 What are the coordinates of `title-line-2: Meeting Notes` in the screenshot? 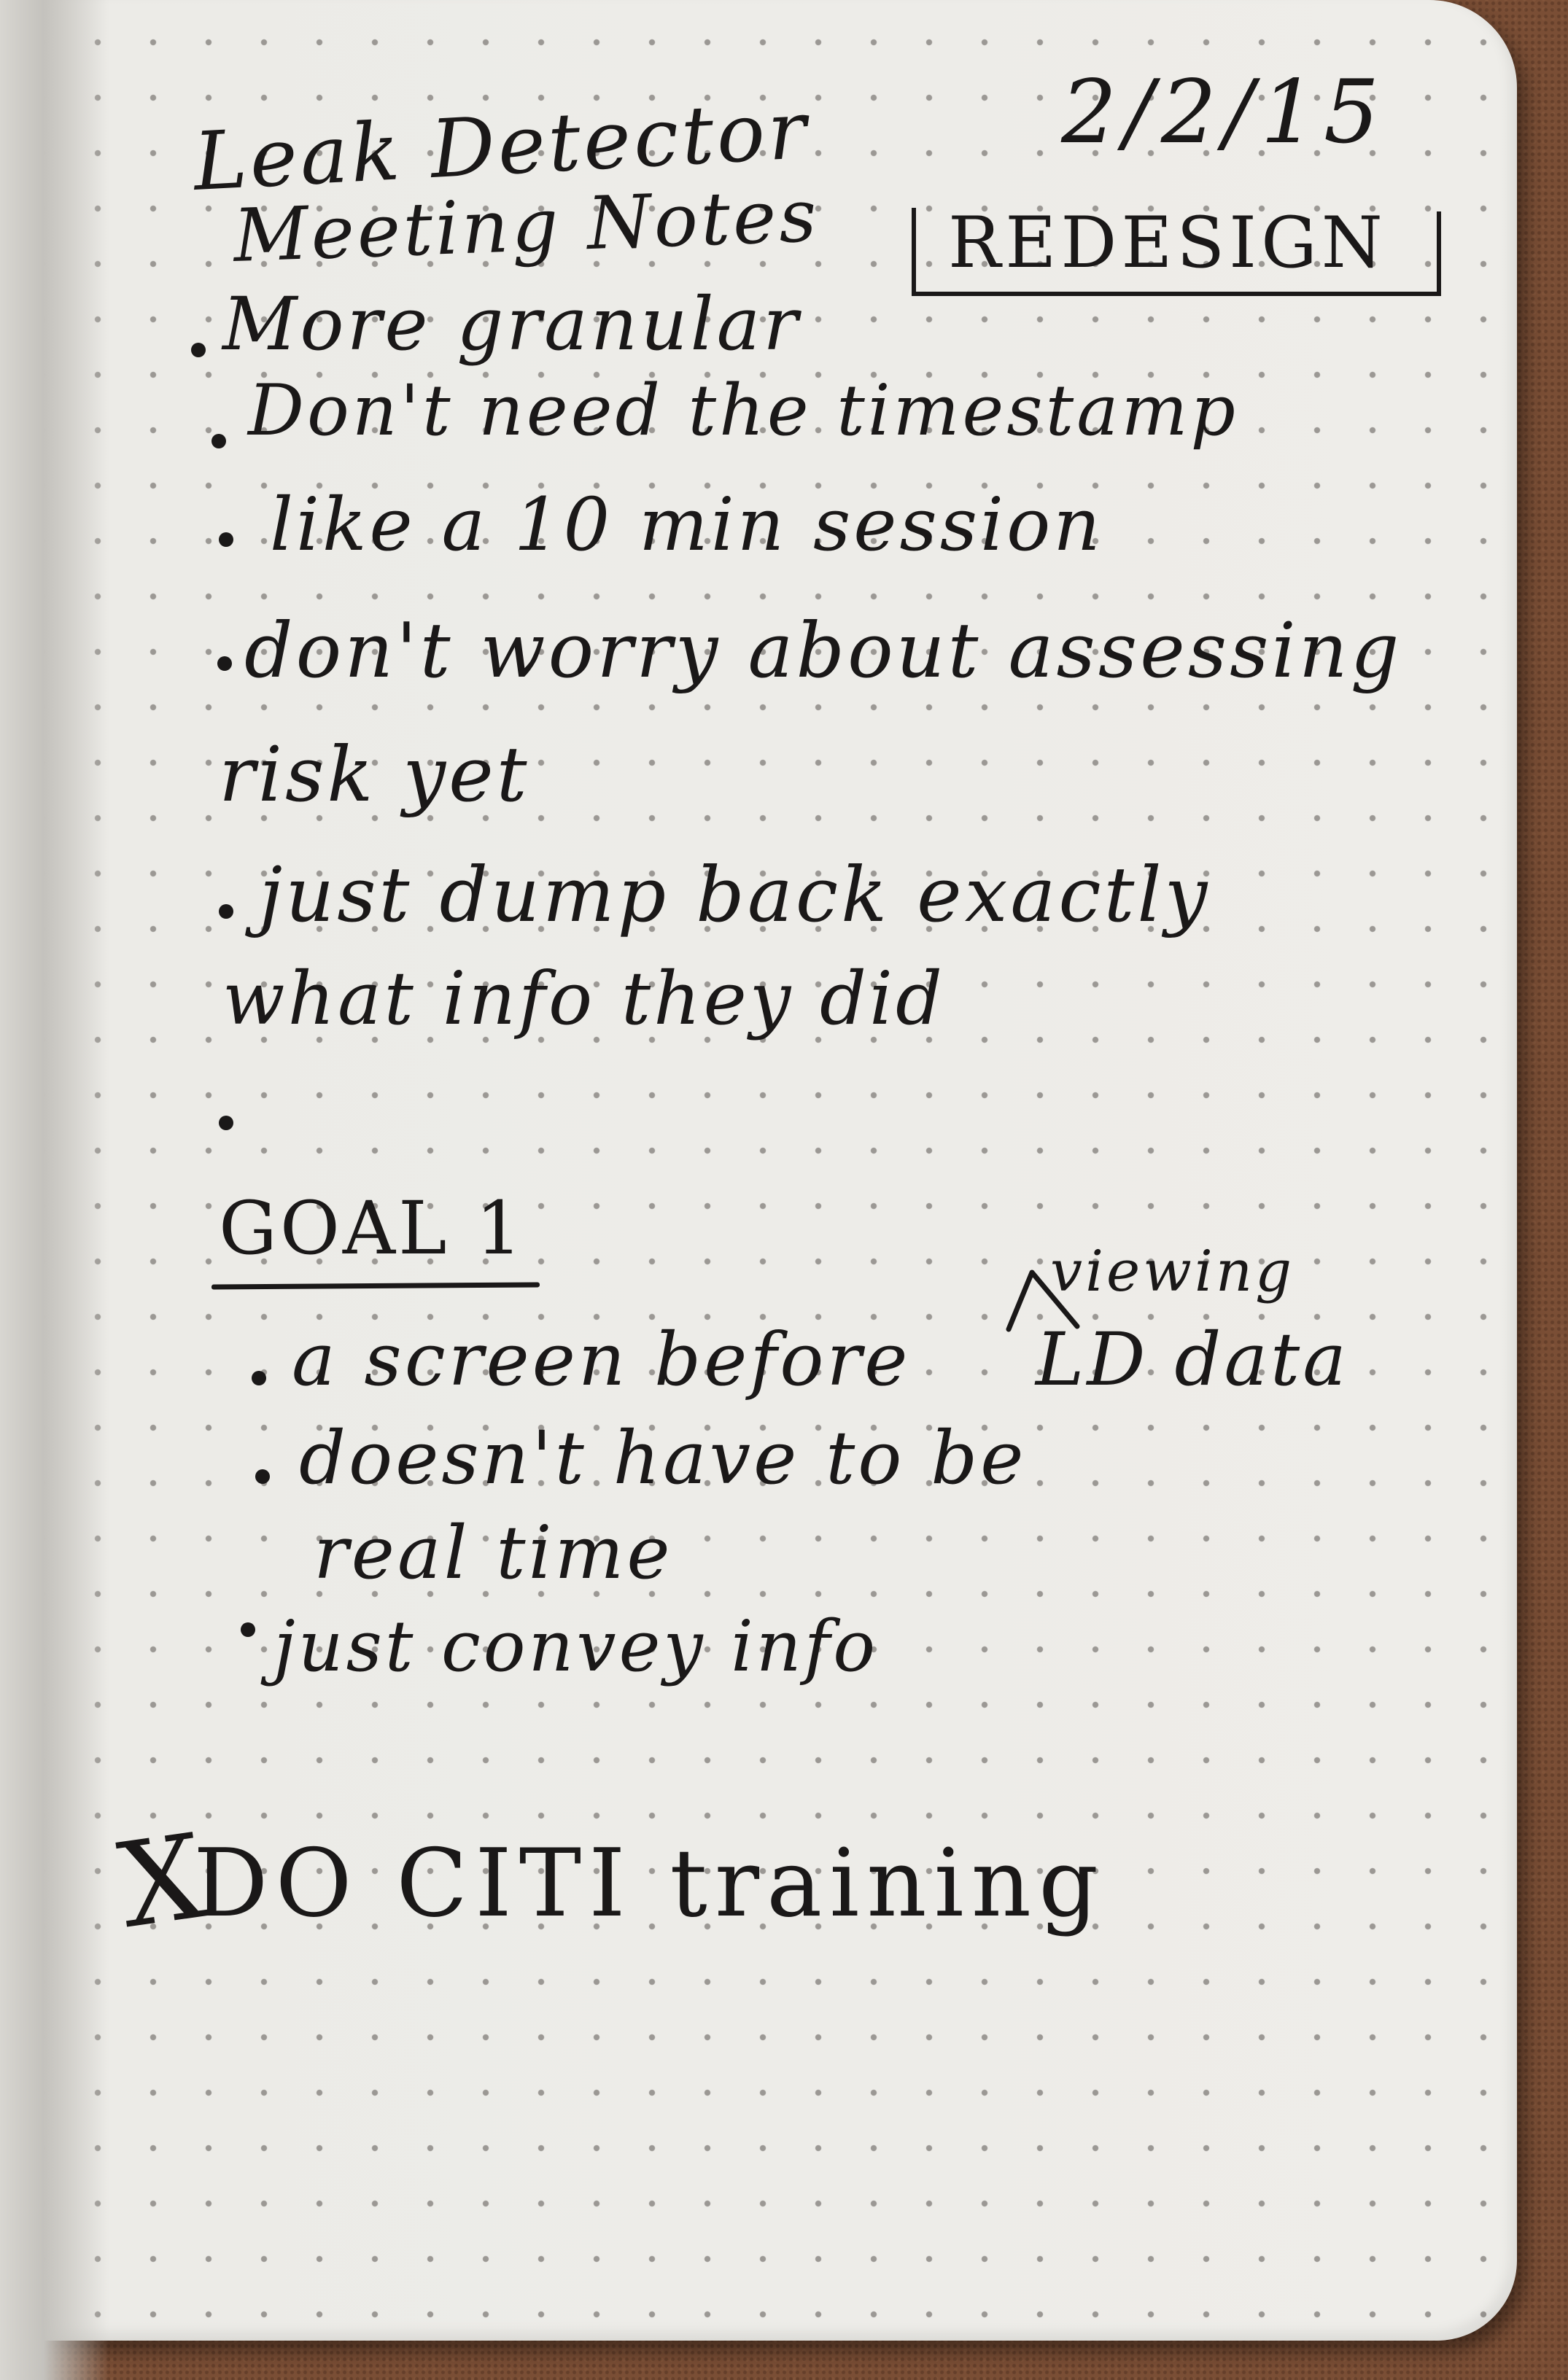 It's located at (526, 226).